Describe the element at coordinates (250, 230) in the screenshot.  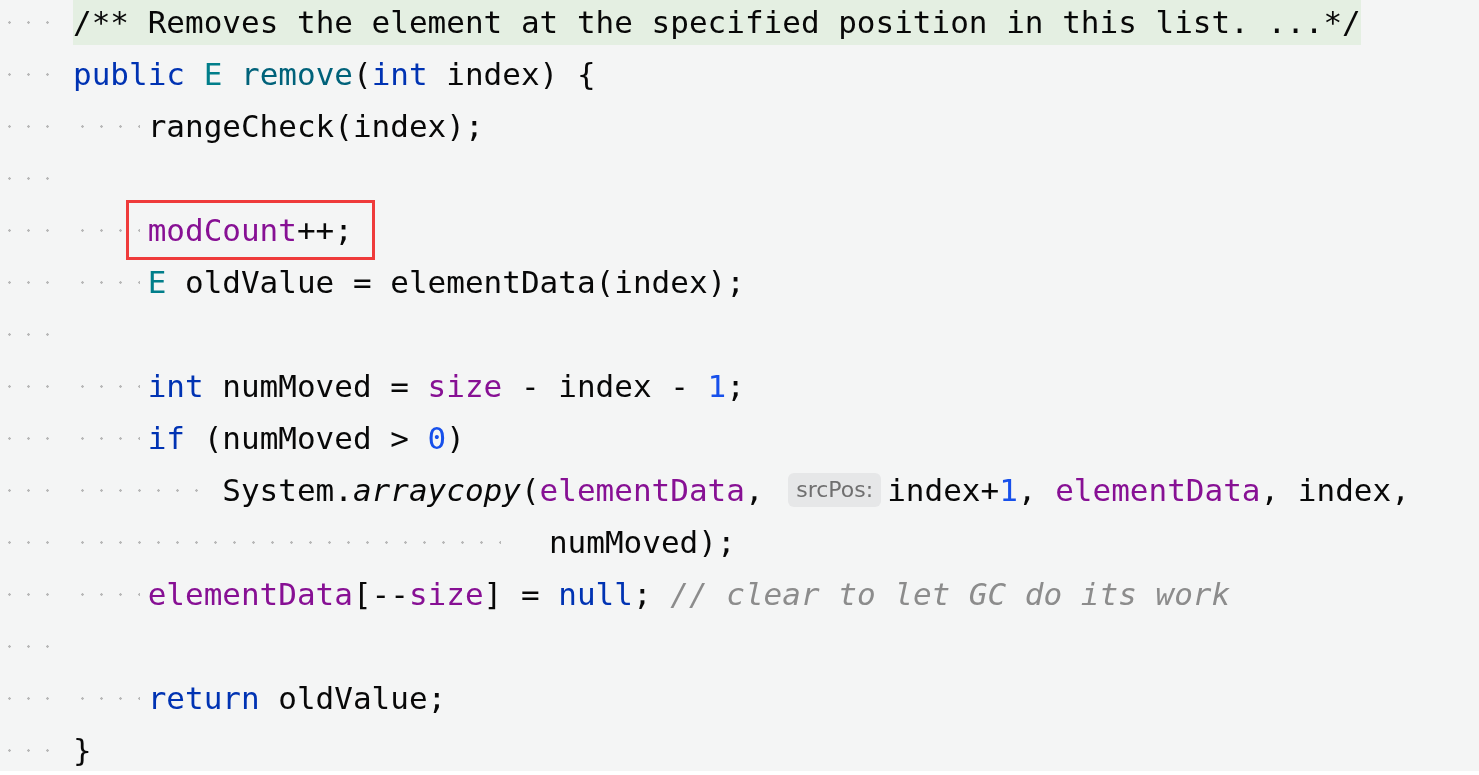
I see `highlighted-code: modCount++;` at that location.